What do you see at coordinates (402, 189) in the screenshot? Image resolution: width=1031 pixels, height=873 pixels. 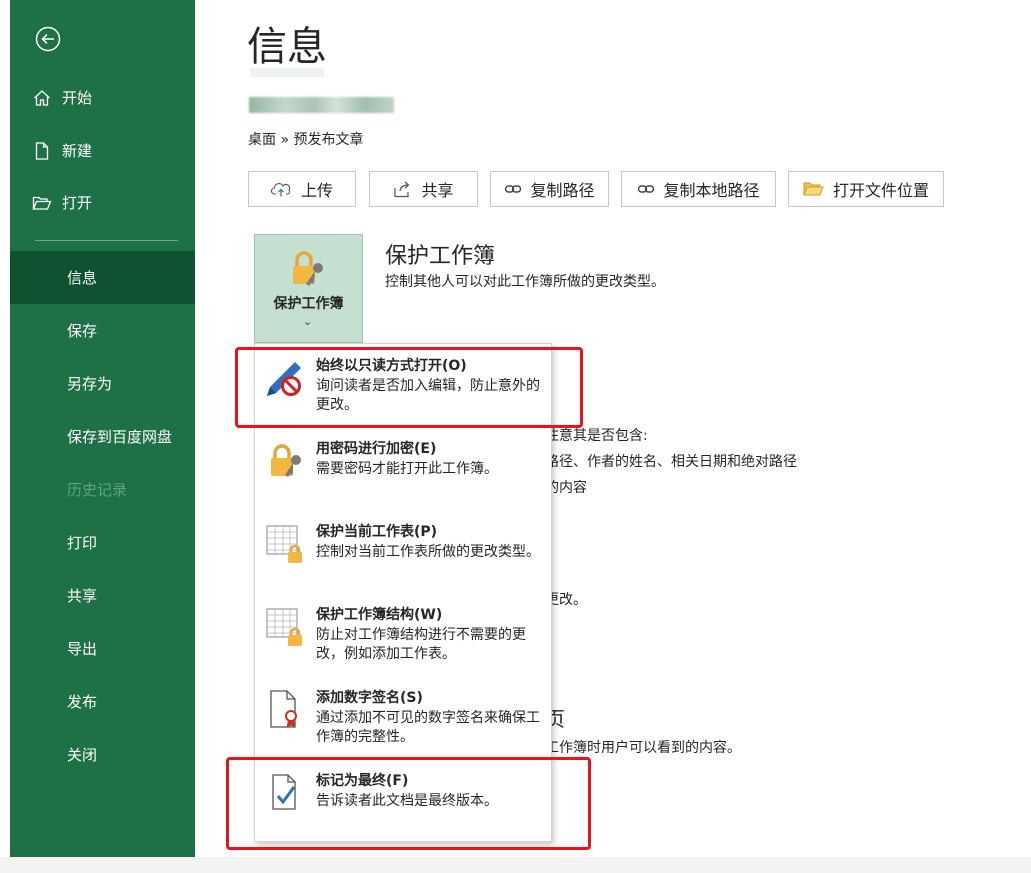 I see `share-icon` at bounding box center [402, 189].